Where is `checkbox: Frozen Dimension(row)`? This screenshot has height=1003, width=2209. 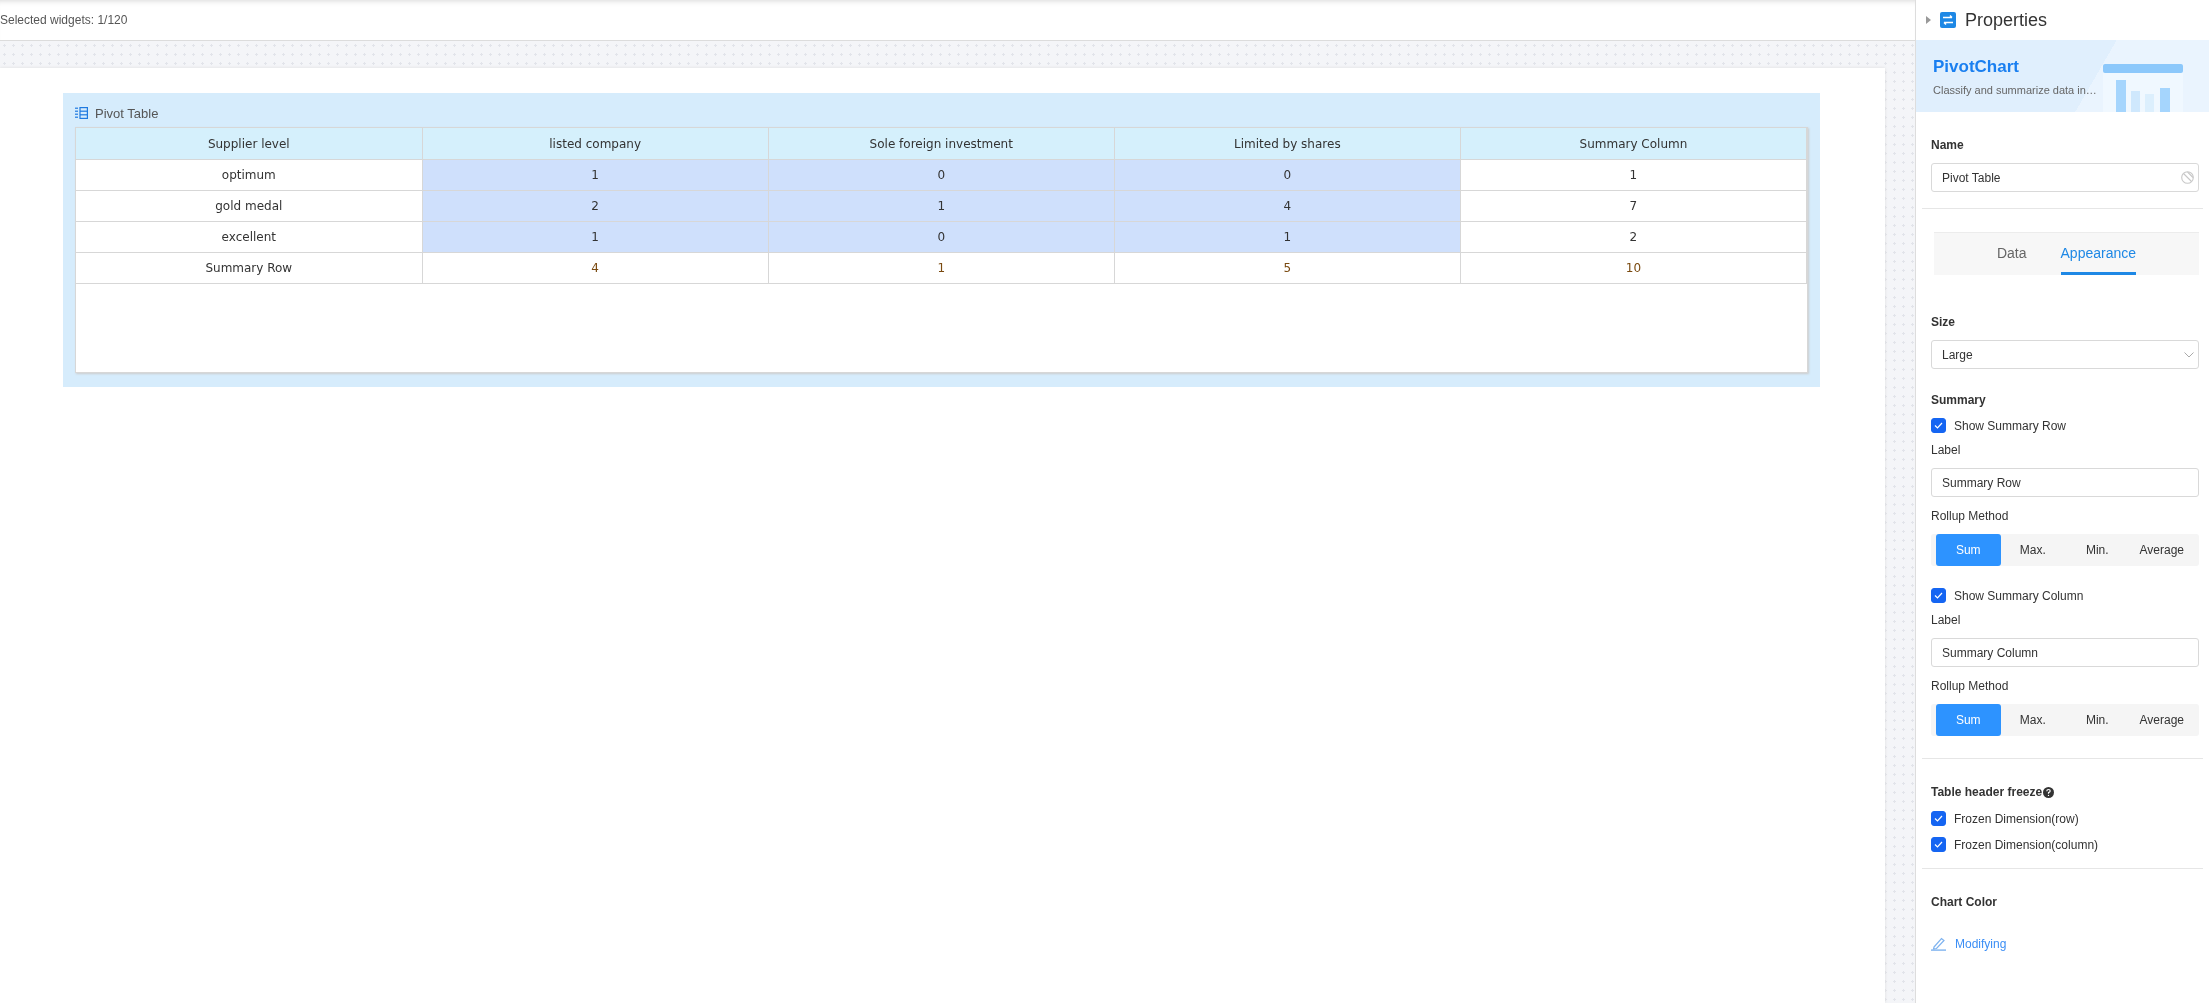 checkbox: Frozen Dimension(row) is located at coordinates (2065, 818).